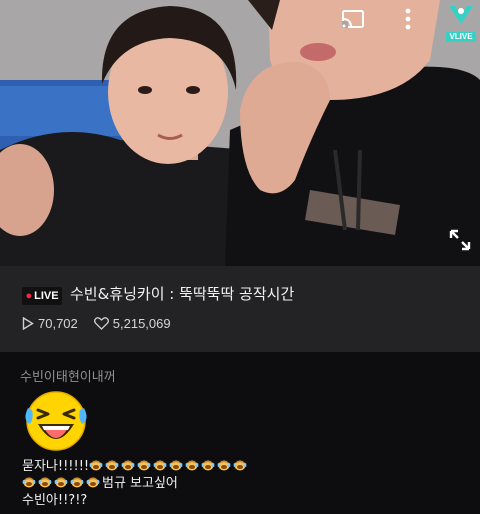 Image resolution: width=480 pixels, height=514 pixels. I want to click on cast-icon, so click(353, 19).